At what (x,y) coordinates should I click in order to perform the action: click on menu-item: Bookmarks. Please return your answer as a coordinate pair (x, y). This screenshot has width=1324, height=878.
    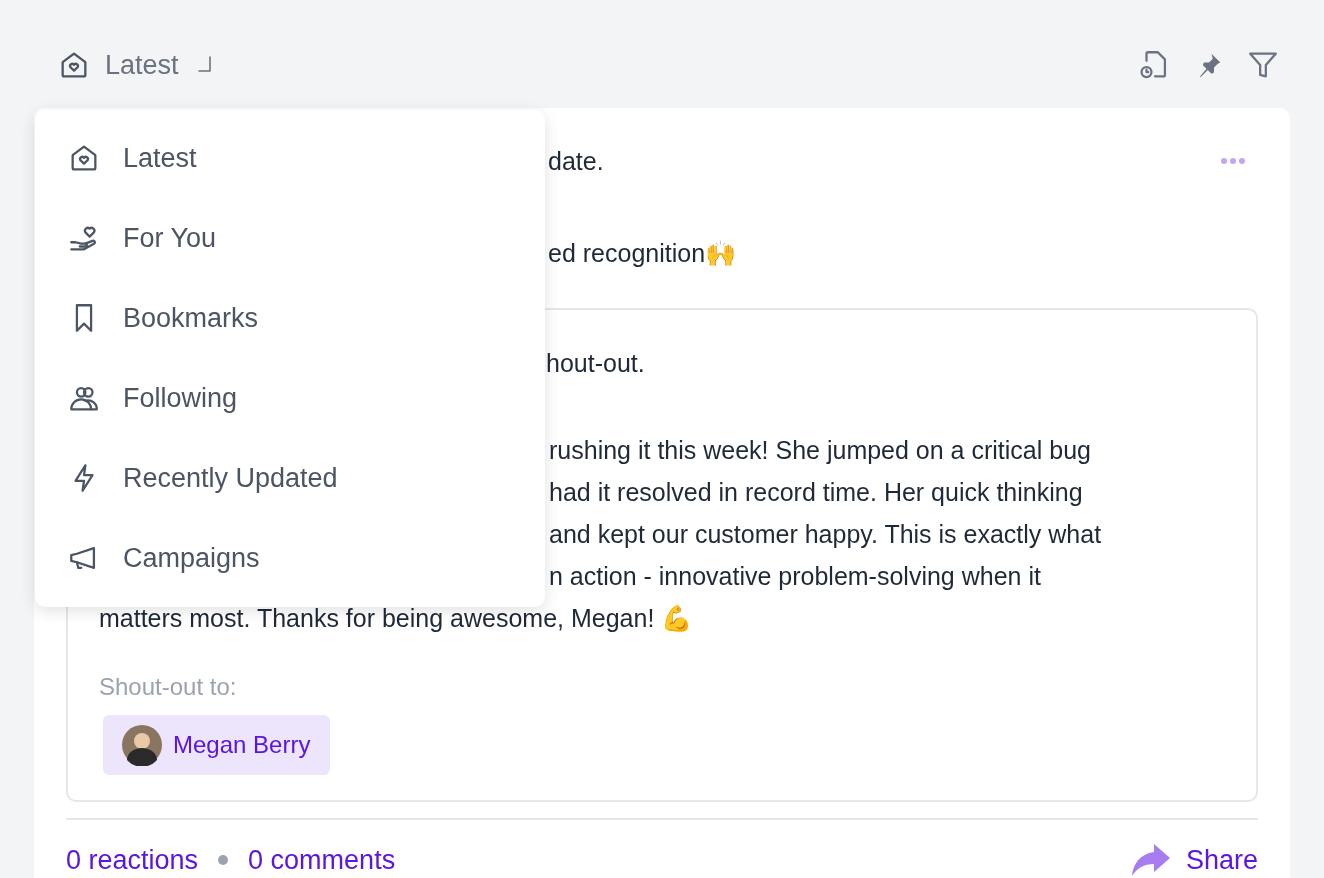
    Looking at the image, I should click on (306, 318).